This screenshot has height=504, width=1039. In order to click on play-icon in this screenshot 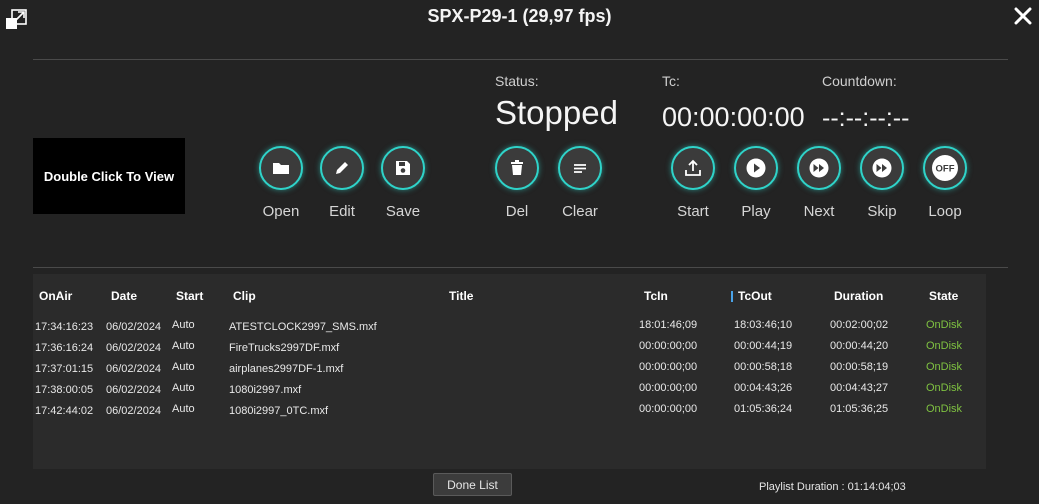, I will do `click(756, 168)`.